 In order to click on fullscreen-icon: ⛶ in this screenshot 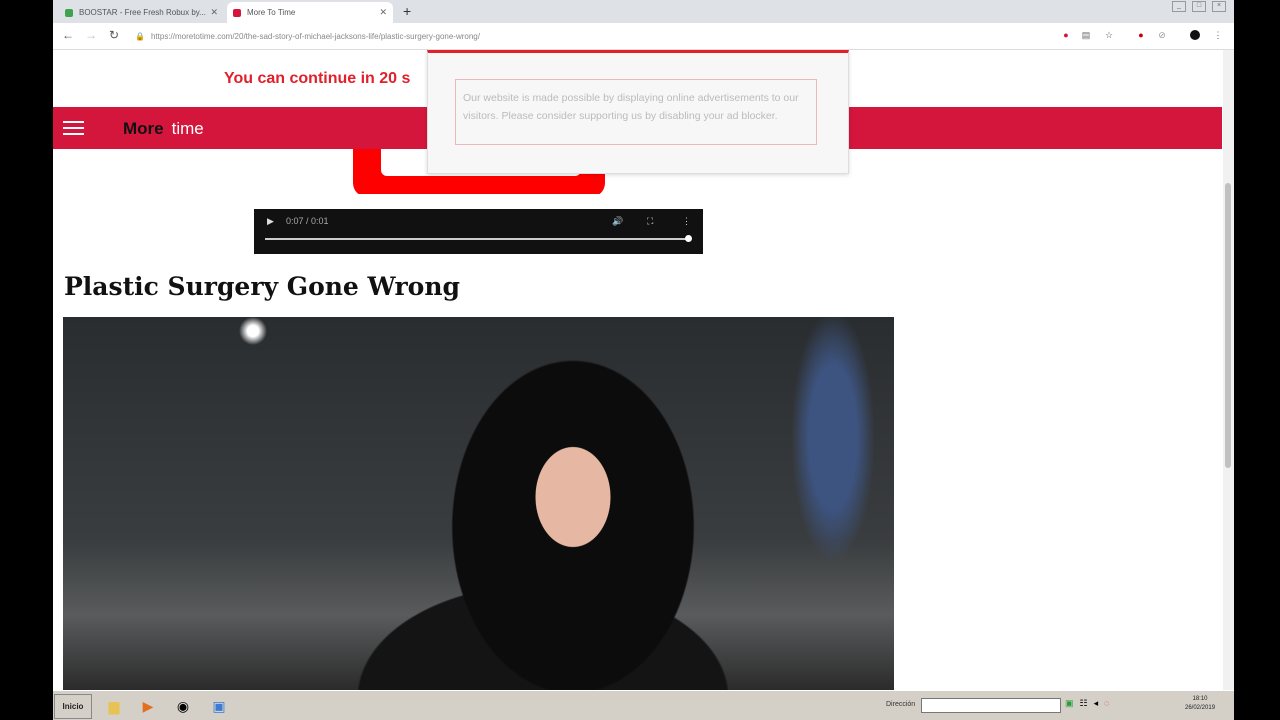, I will do `click(650, 221)`.